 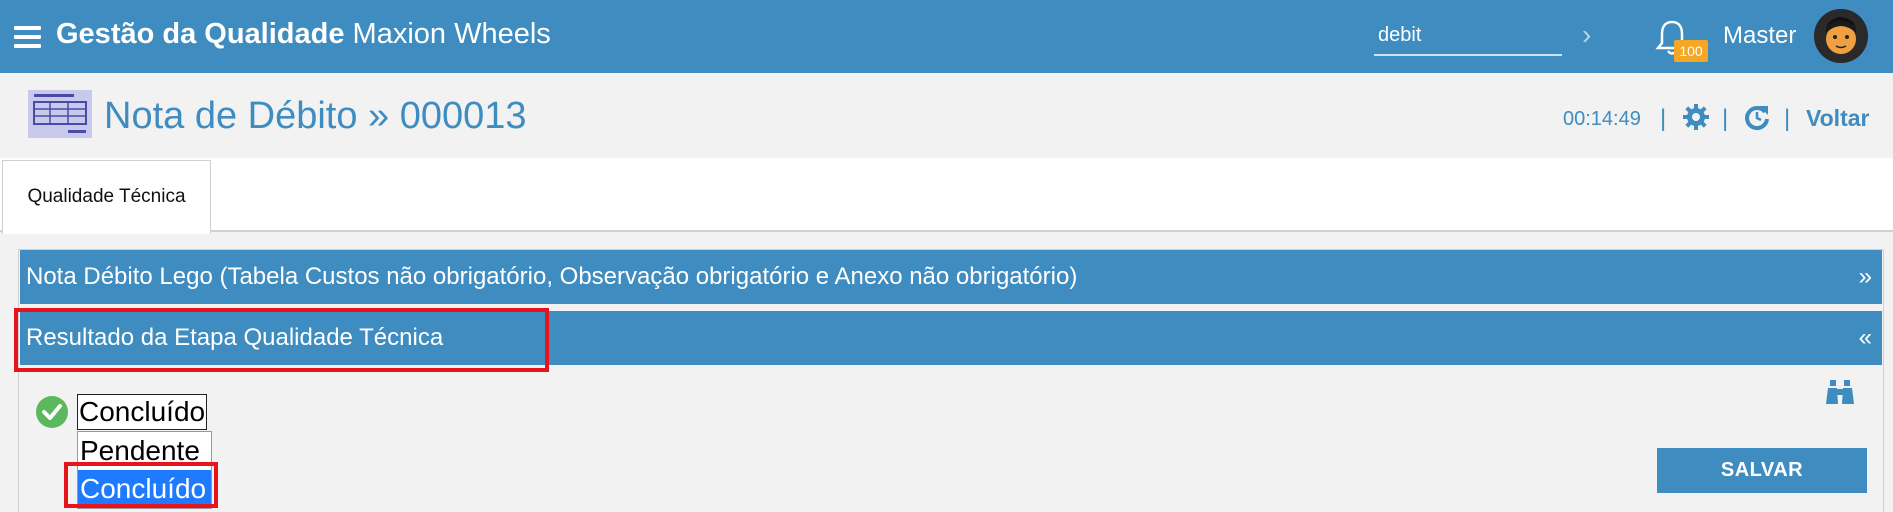 What do you see at coordinates (1841, 36) in the screenshot?
I see `avatar` at bounding box center [1841, 36].